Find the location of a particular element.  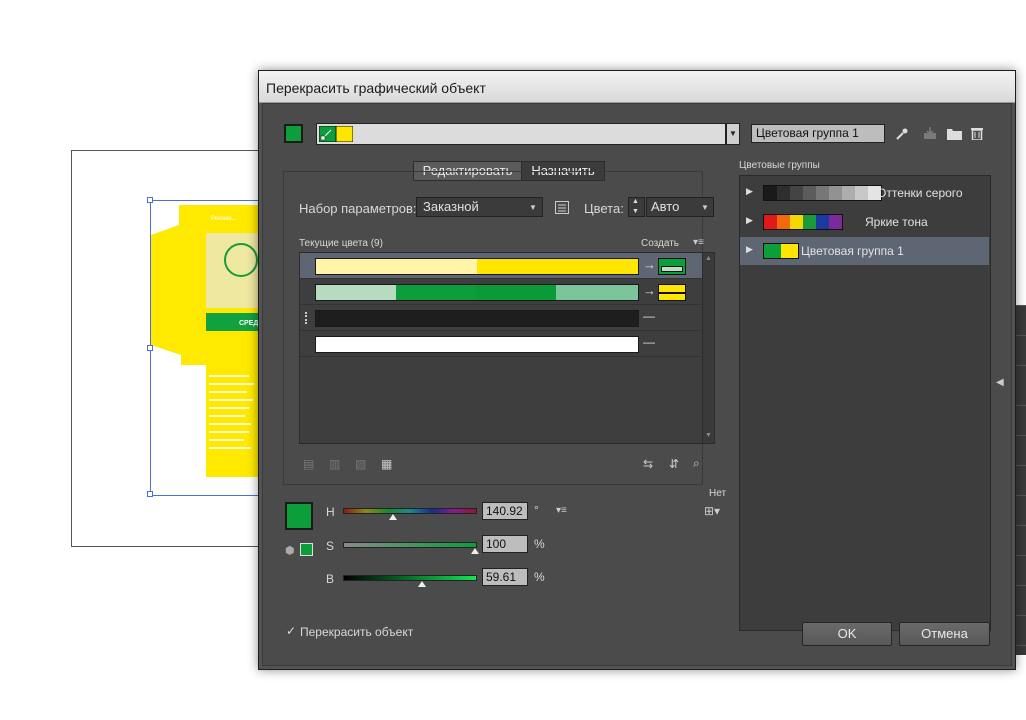

selection-bounding-box is located at coordinates (208, 347).